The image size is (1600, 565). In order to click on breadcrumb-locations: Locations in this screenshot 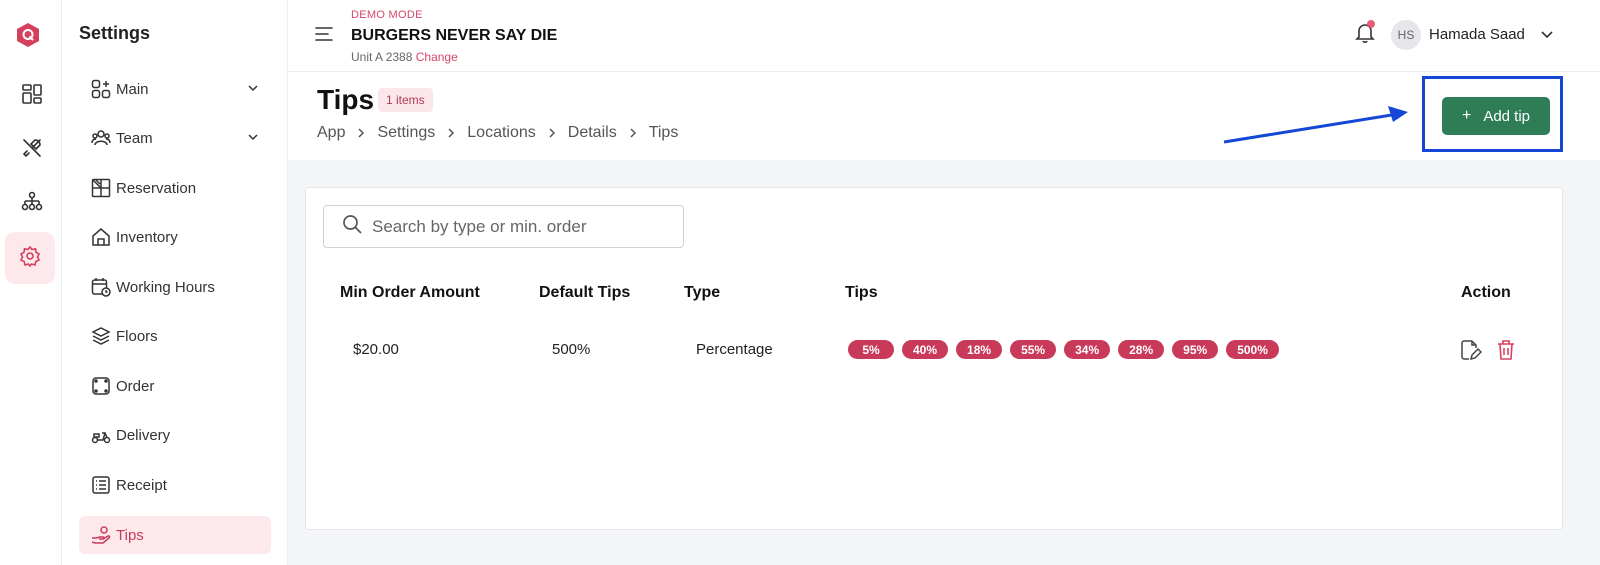, I will do `click(501, 133)`.